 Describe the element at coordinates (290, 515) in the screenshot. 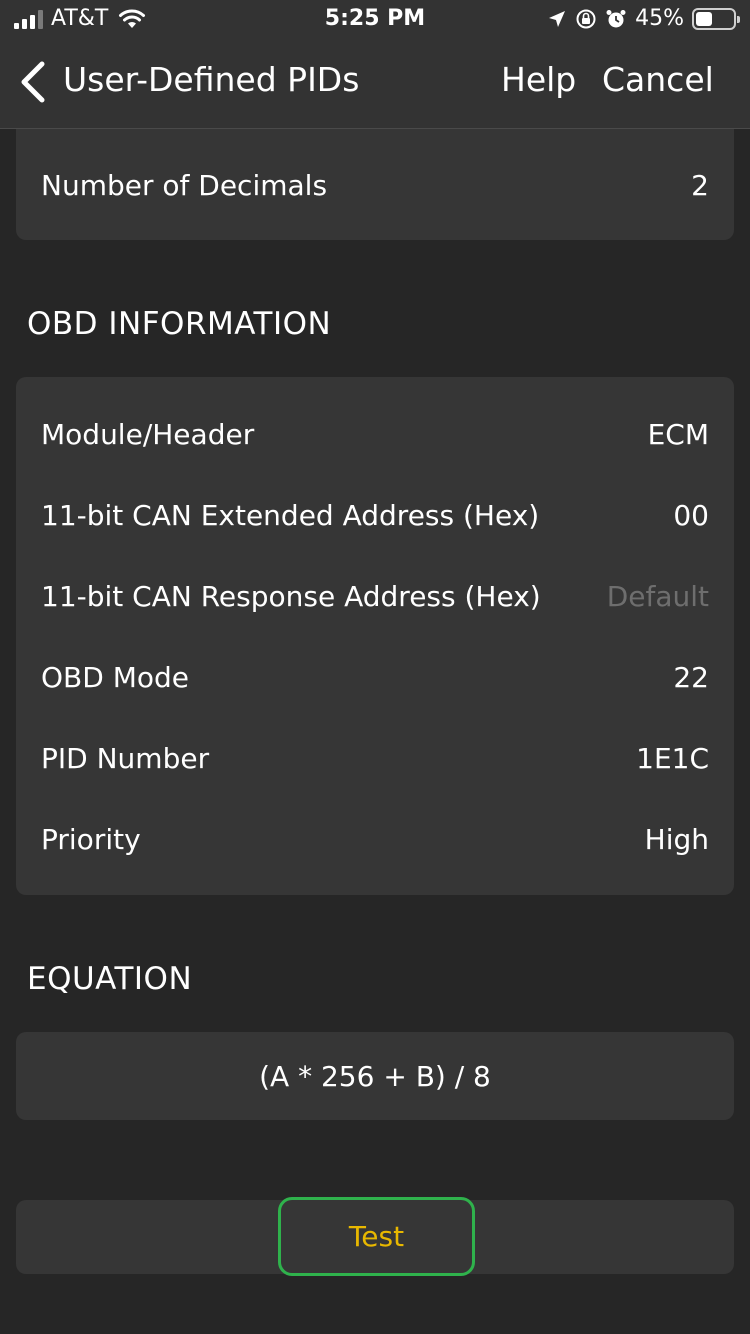

I see `row-label: 11-bit CAN Extended Address (Hex)` at that location.